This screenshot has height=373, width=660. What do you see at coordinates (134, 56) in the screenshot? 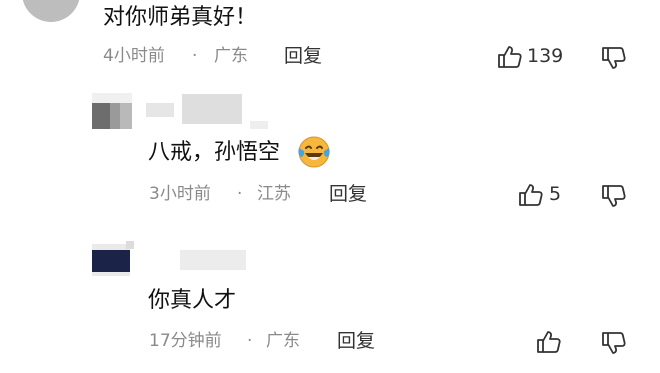
I see `comment-time: 4小时前` at bounding box center [134, 56].